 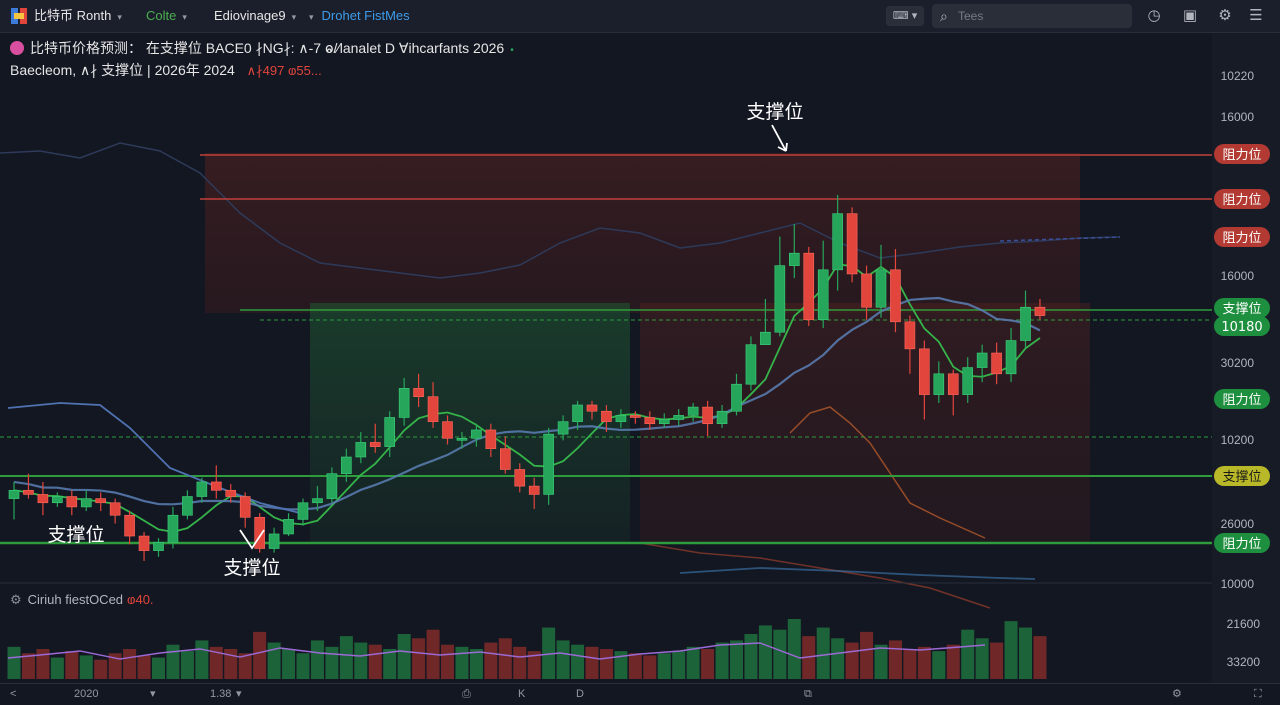 I want to click on price-tick-label: 16000, so click(x=1238, y=117).